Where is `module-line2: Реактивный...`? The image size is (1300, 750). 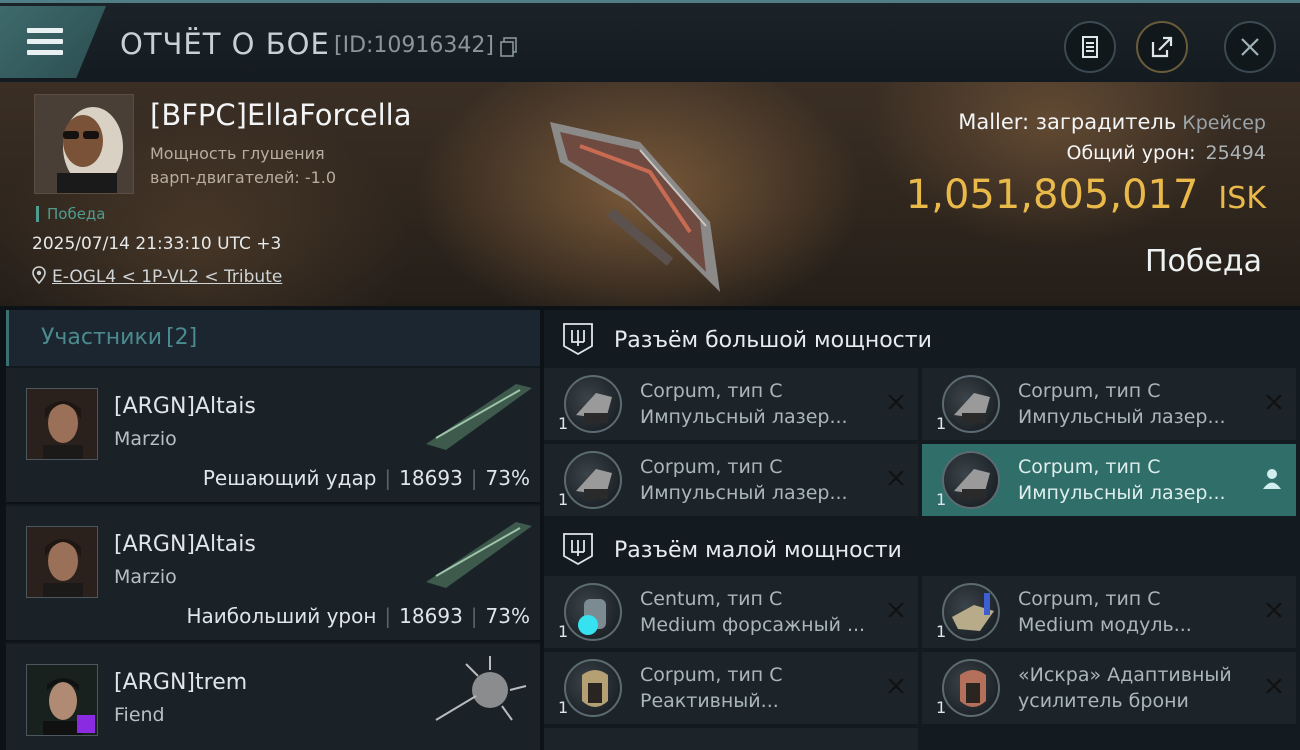 module-line2: Реактивный... is located at coordinates (709, 701).